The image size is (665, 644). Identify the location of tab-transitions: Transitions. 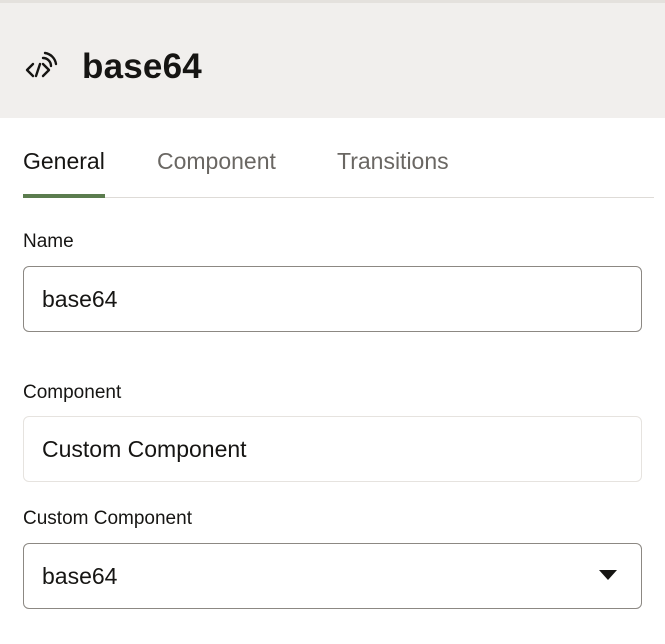
(393, 164).